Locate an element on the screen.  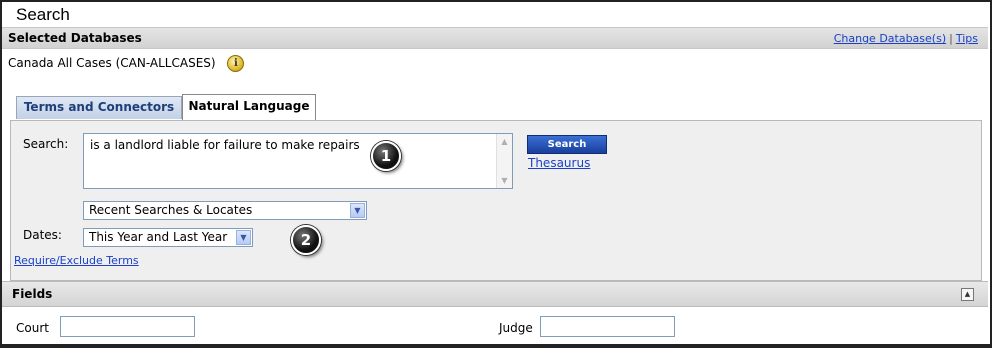
fields-label: Fields is located at coordinates (32, 294).